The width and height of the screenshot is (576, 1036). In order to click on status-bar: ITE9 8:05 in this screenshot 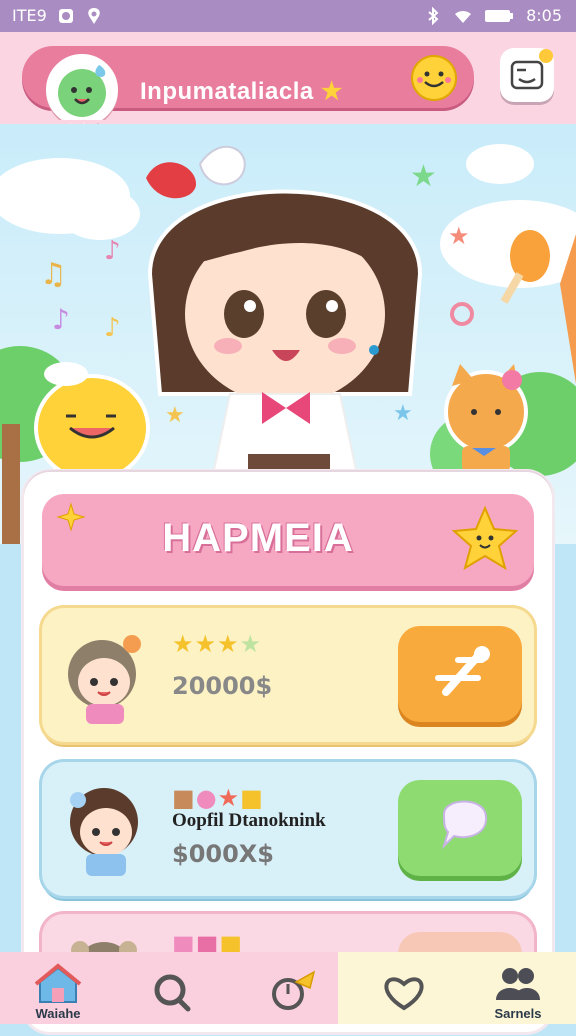, I will do `click(288, 16)`.